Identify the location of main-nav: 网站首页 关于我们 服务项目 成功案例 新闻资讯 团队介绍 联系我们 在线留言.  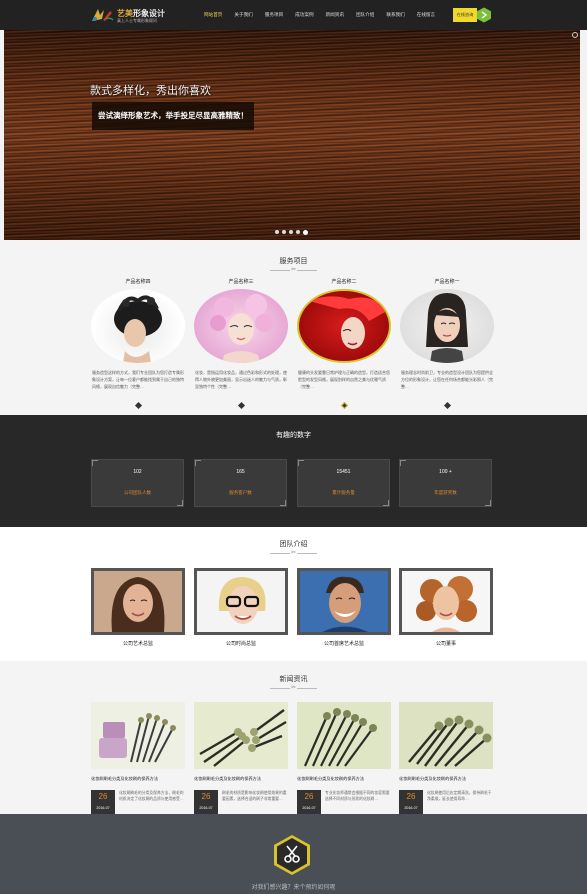
(319, 15).